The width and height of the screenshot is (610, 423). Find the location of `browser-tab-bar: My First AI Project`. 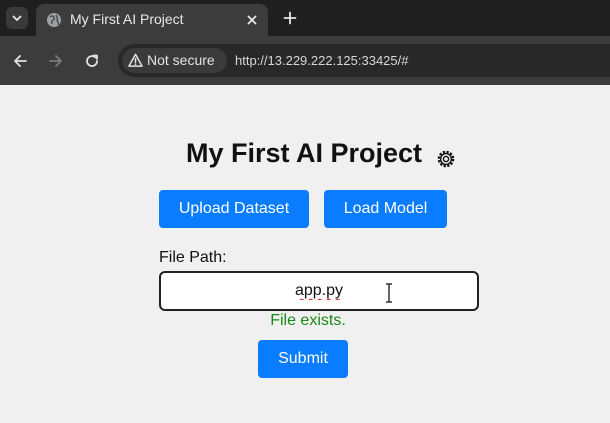

browser-tab-bar: My First AI Project is located at coordinates (305, 18).